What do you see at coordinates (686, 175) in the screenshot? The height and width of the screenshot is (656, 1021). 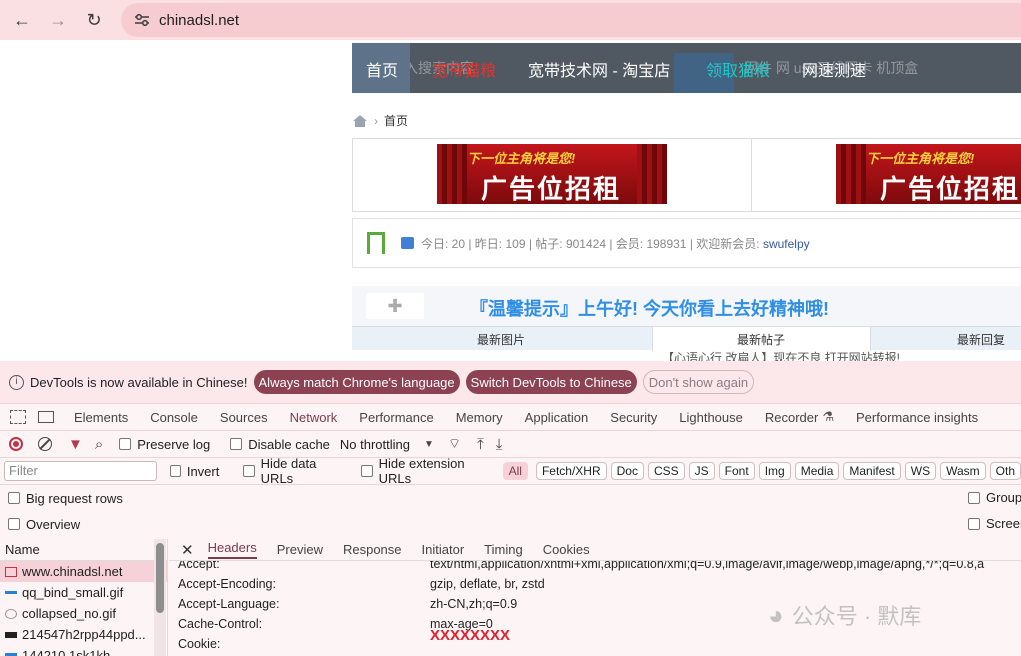 I see `ad-row: 下一位主角将是您! 广告位招租 下一位主角将是您! 广告位招租` at bounding box center [686, 175].